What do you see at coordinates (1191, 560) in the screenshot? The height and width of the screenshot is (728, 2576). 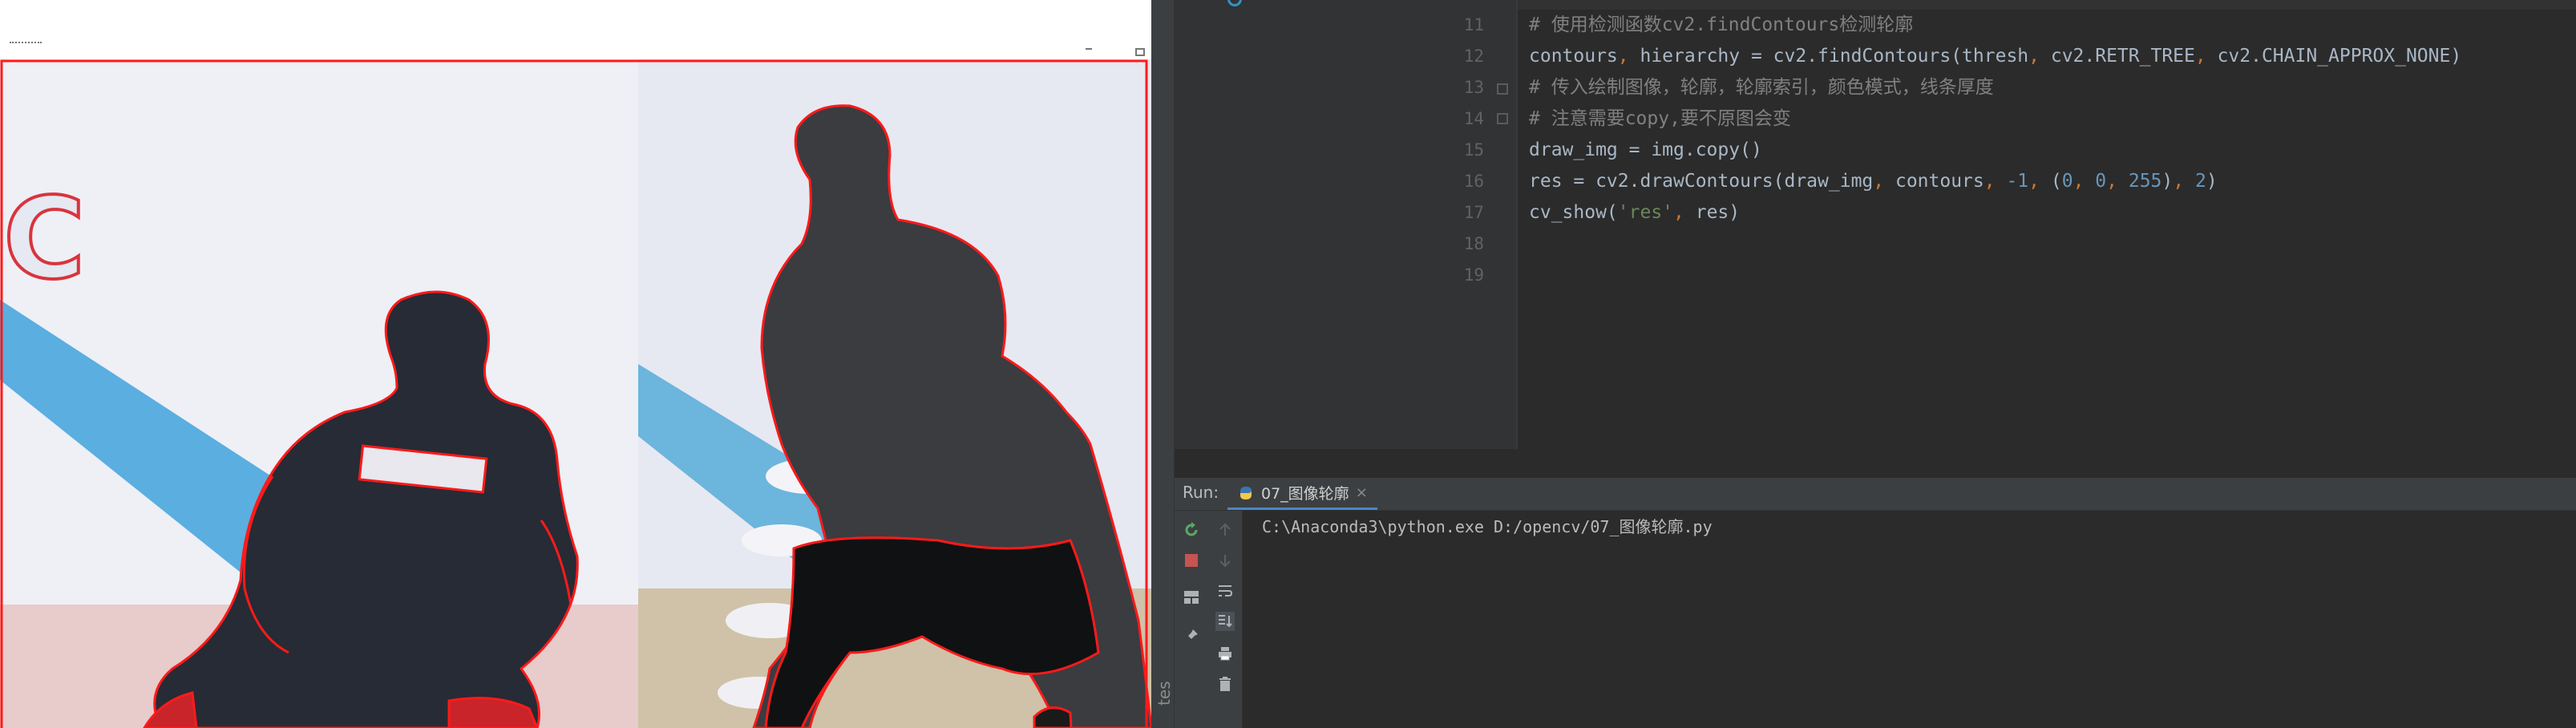 I see `stop-icon` at bounding box center [1191, 560].